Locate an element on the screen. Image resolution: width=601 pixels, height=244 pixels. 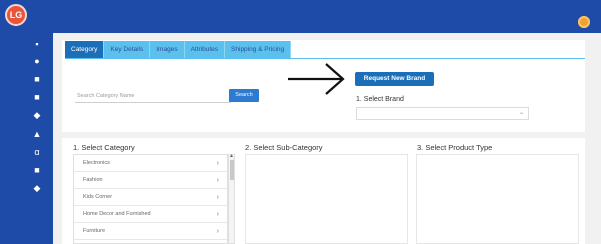
category-label: Electronics is located at coordinates (96, 163).